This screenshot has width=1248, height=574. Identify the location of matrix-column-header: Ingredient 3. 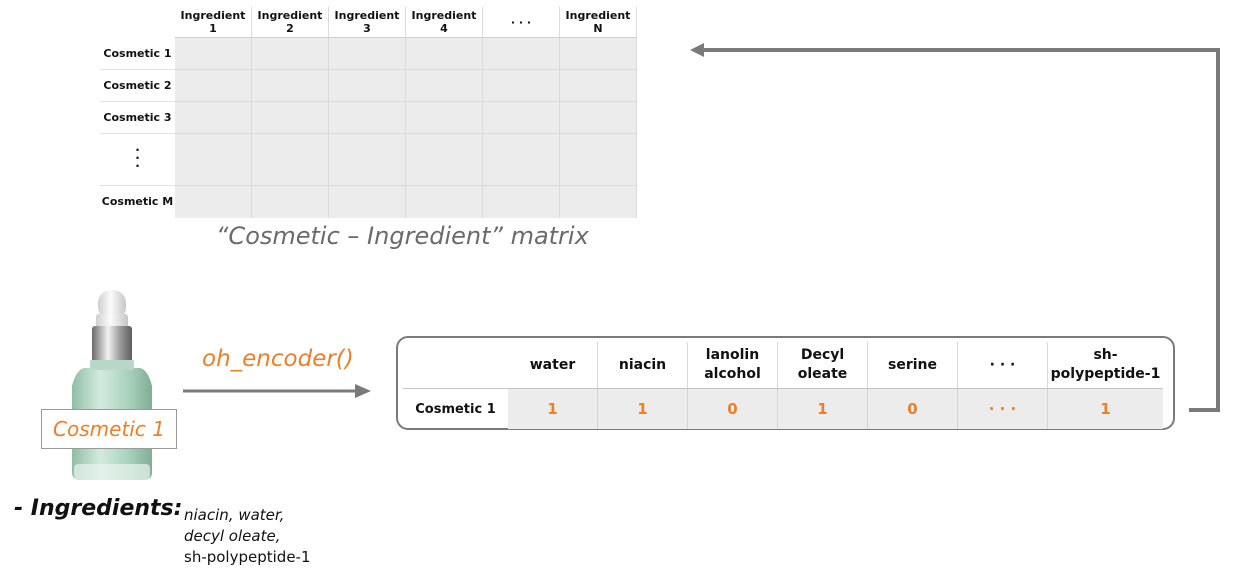
(367, 22).